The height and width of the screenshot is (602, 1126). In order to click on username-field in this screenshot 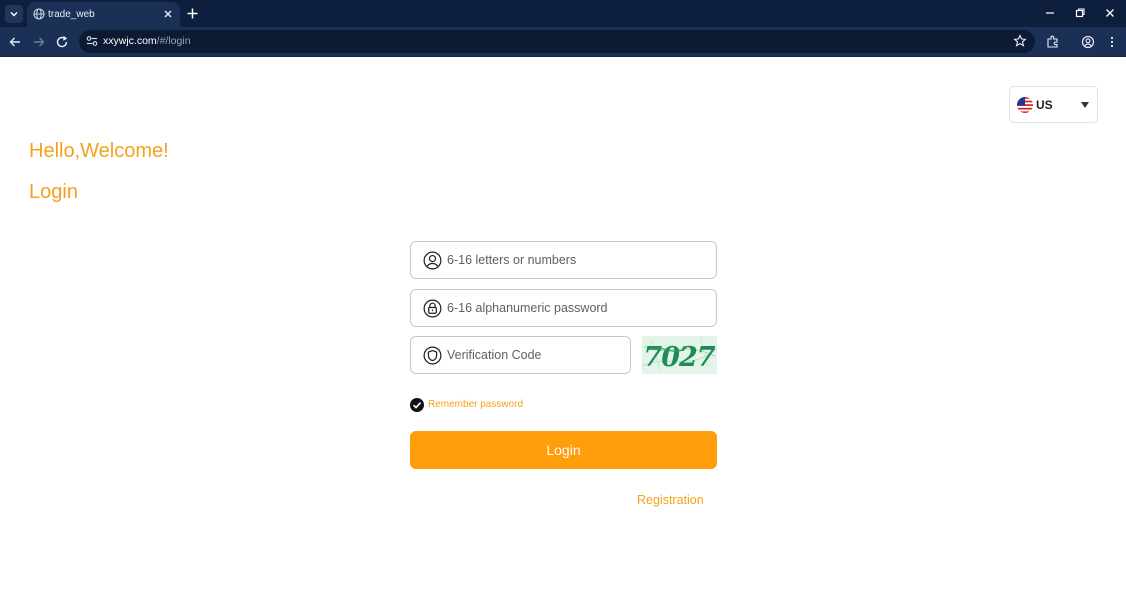, I will do `click(563, 260)`.